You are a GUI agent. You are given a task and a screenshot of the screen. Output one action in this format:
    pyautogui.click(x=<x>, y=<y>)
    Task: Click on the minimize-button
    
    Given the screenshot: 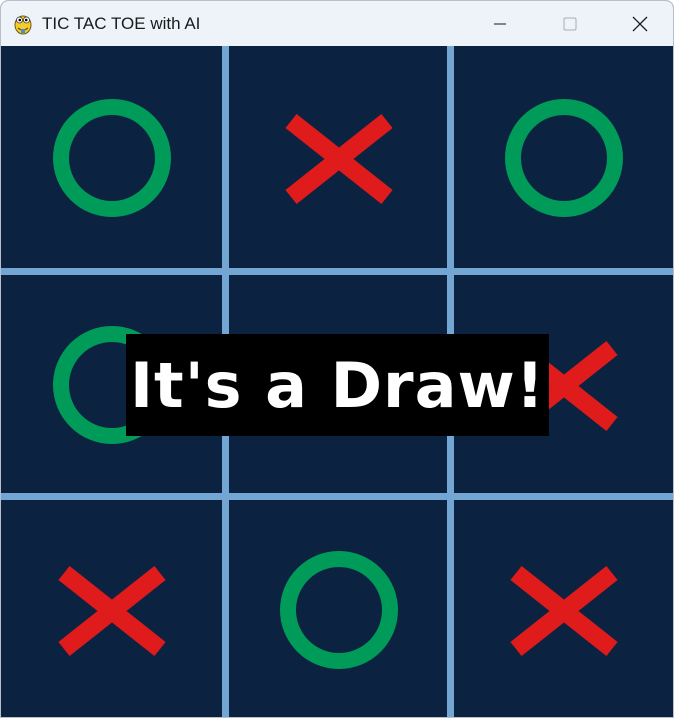 What is the action you would take?
    pyautogui.click(x=500, y=23)
    